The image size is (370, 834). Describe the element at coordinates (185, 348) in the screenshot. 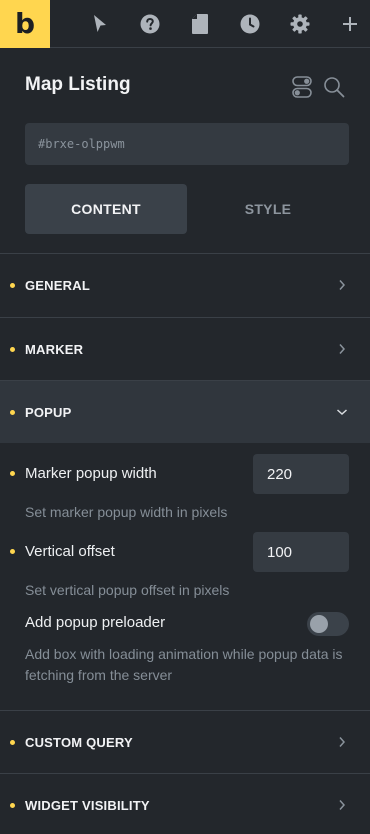

I see `section-marker: MARKER` at that location.